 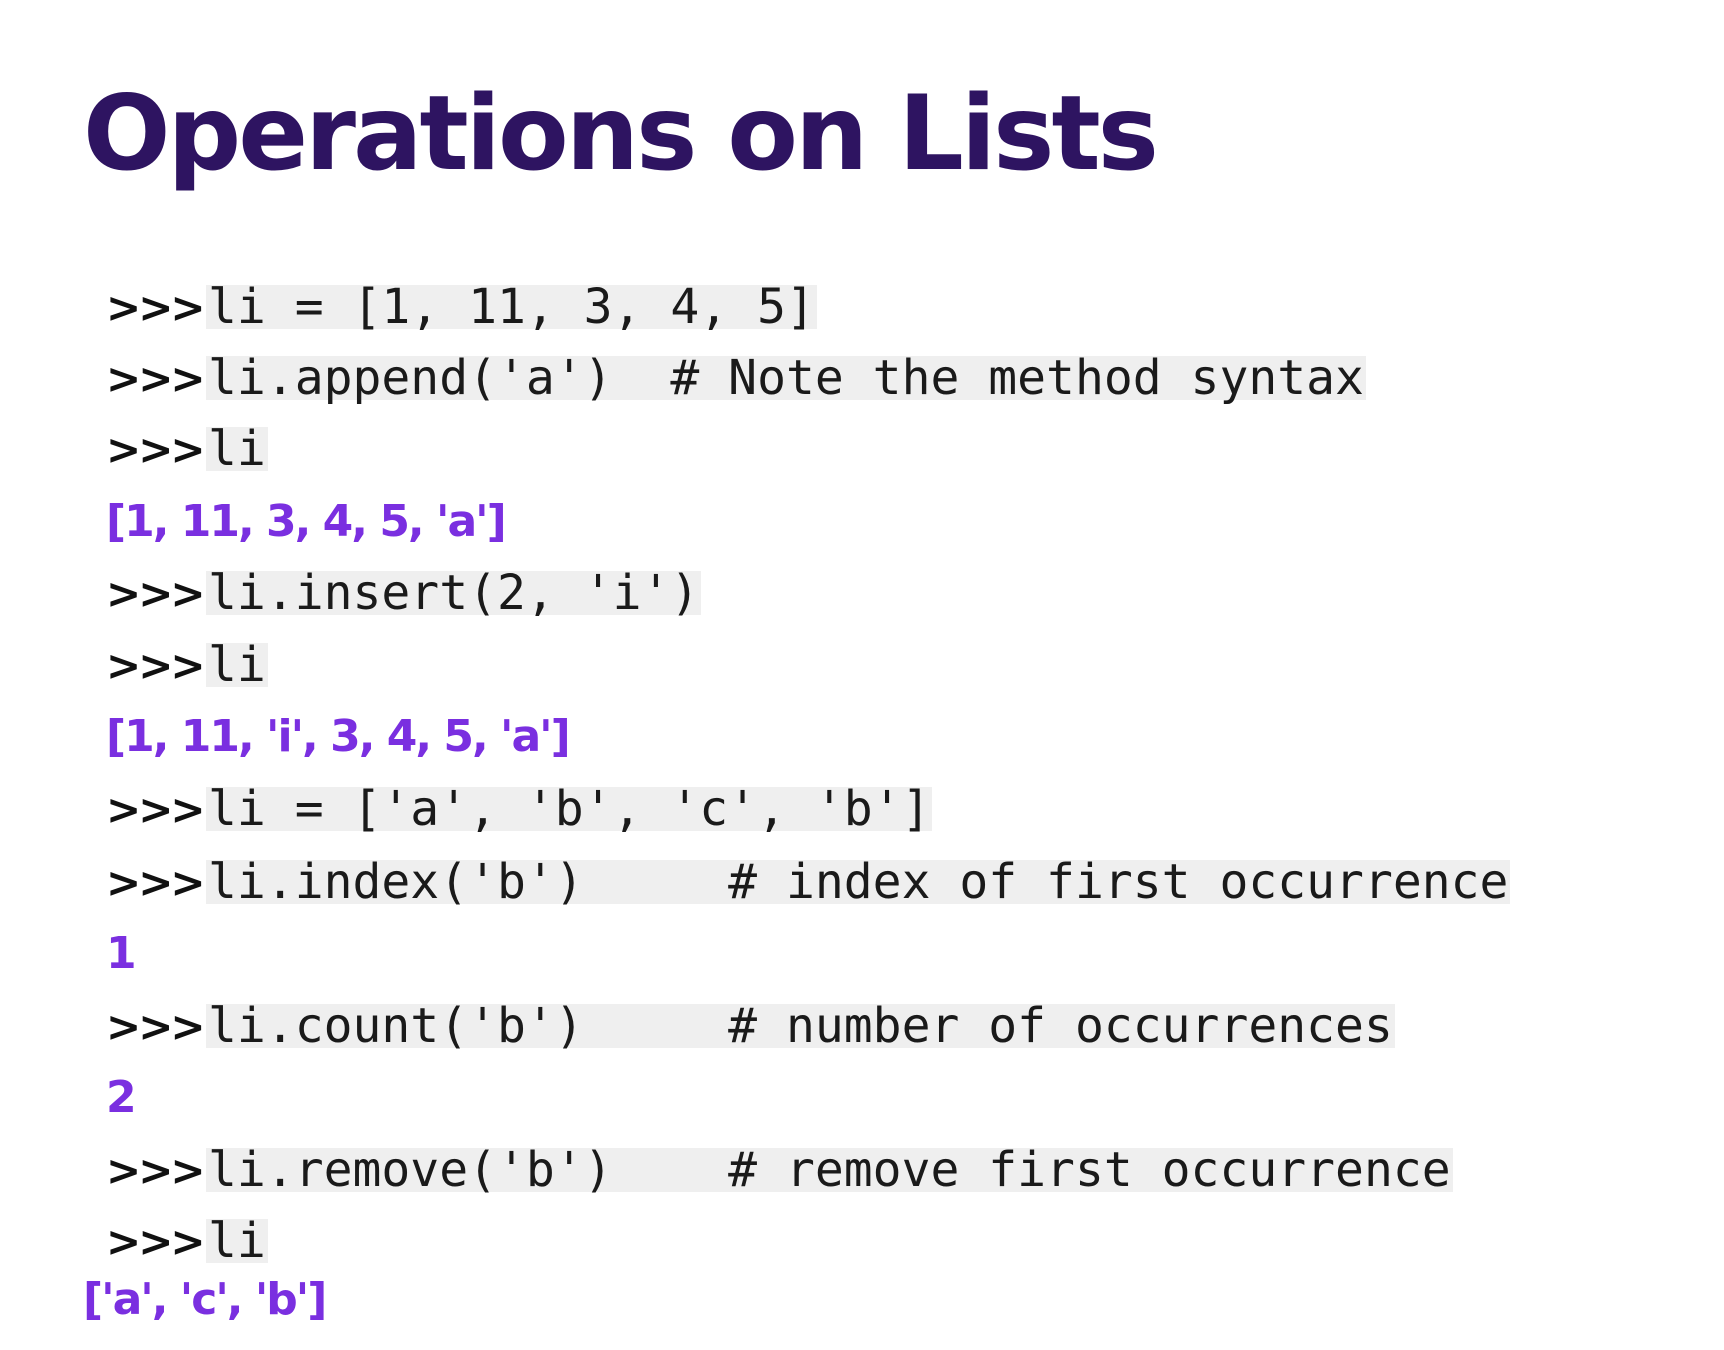 I want to click on code-line: >>> li.count('b') # number of occurrences, so click(x=750, y=1026).